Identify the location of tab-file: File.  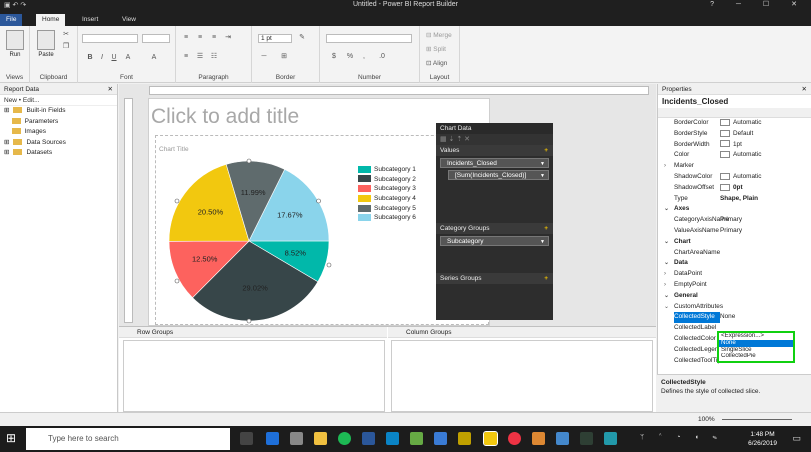
(11, 20).